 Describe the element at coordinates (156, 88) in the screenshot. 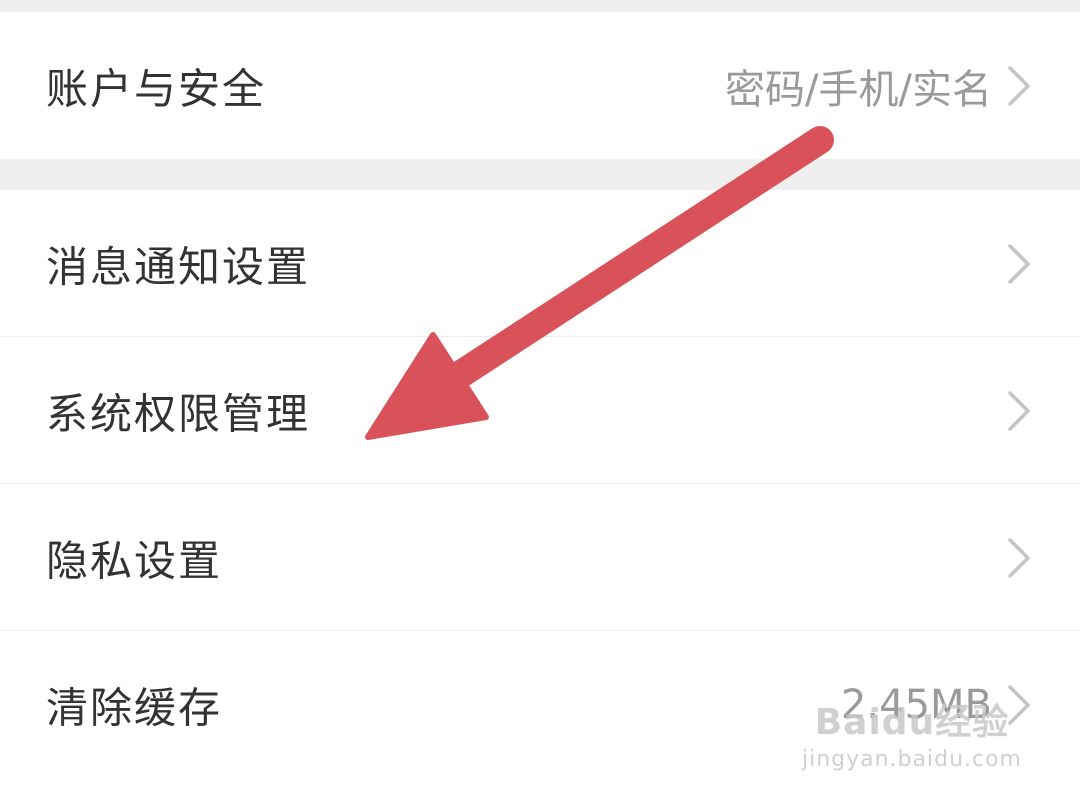

I see `row-label: 账户与安全` at that location.